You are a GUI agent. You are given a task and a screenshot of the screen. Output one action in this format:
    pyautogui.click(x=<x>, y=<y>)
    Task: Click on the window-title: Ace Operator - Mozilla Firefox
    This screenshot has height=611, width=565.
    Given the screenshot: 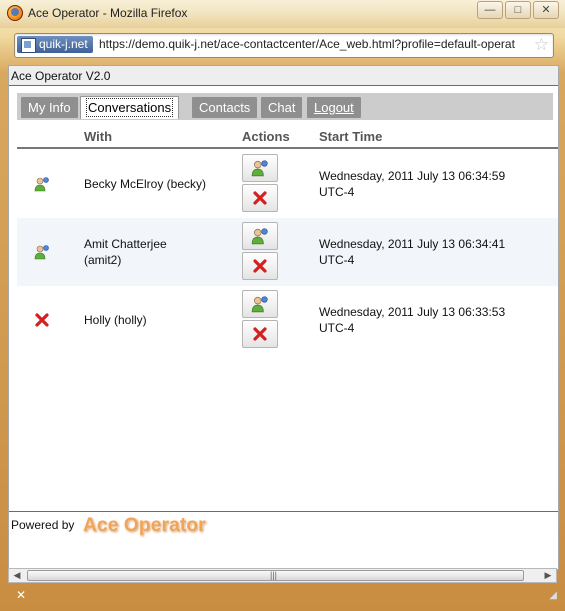 What is the action you would take?
    pyautogui.click(x=108, y=13)
    